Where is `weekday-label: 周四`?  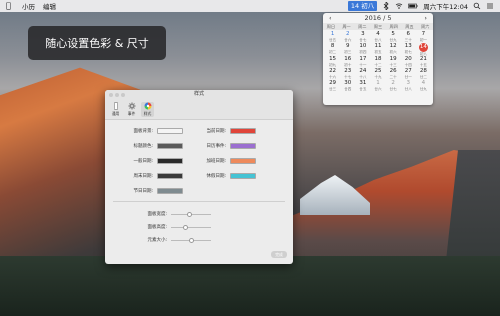
weekday-label: 周四 is located at coordinates (393, 26).